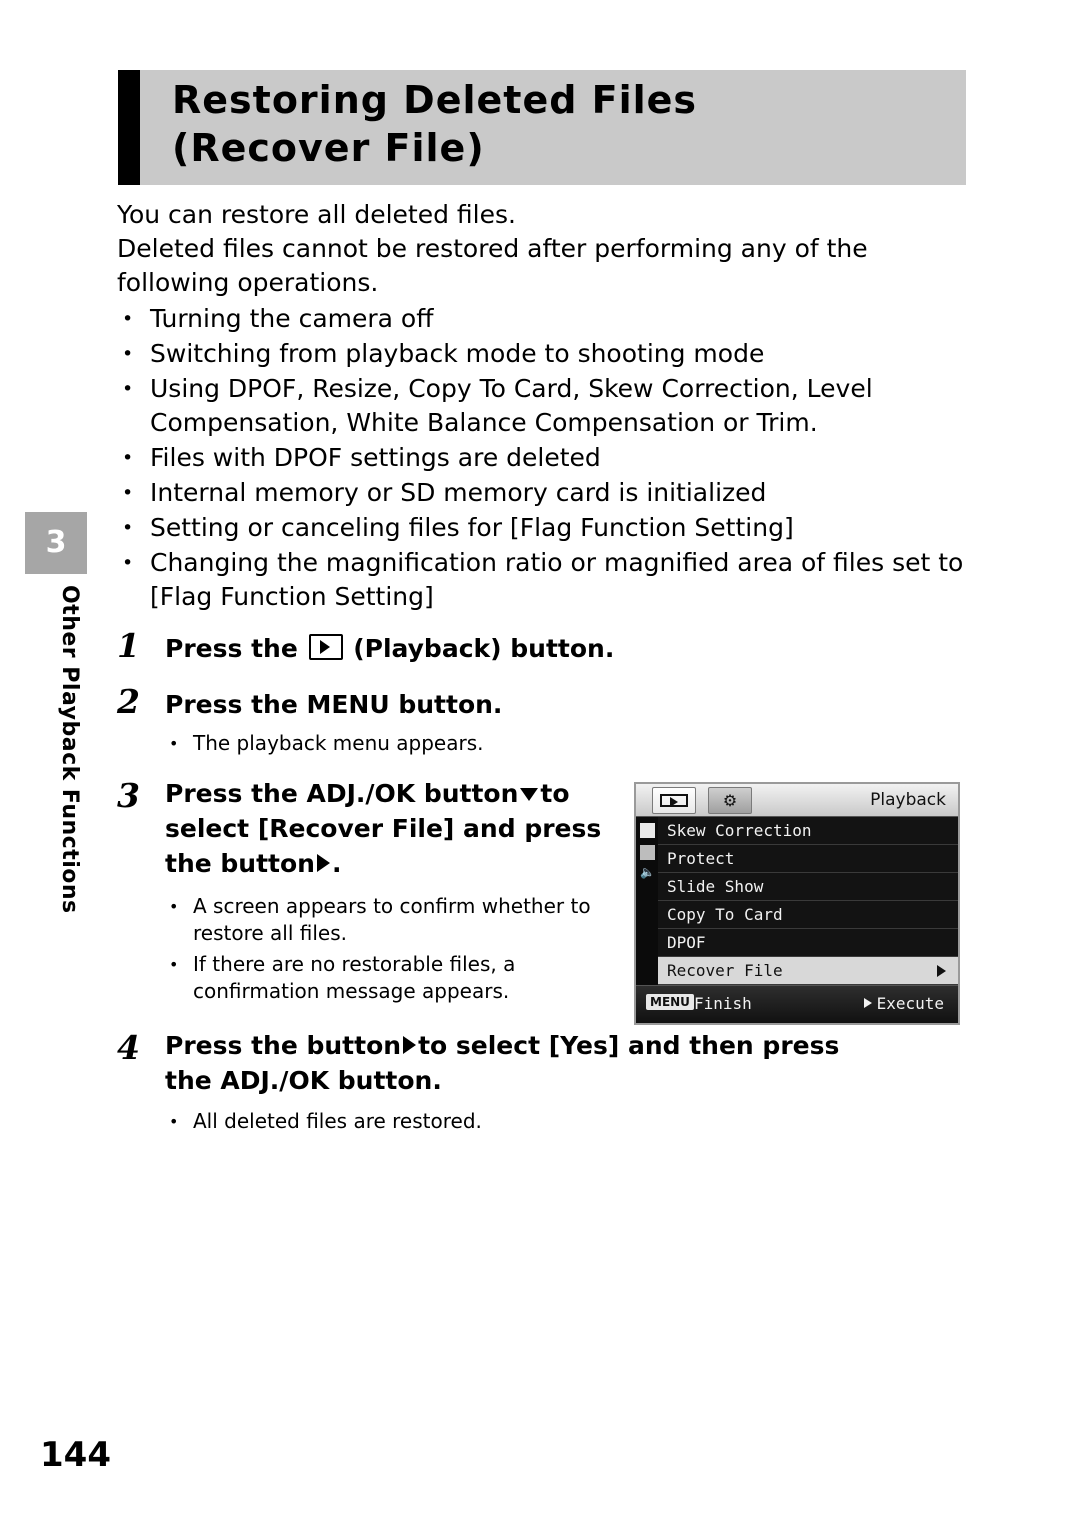  Describe the element at coordinates (715, 886) in the screenshot. I see `lcd-menu-item-label: Slide Show` at that location.